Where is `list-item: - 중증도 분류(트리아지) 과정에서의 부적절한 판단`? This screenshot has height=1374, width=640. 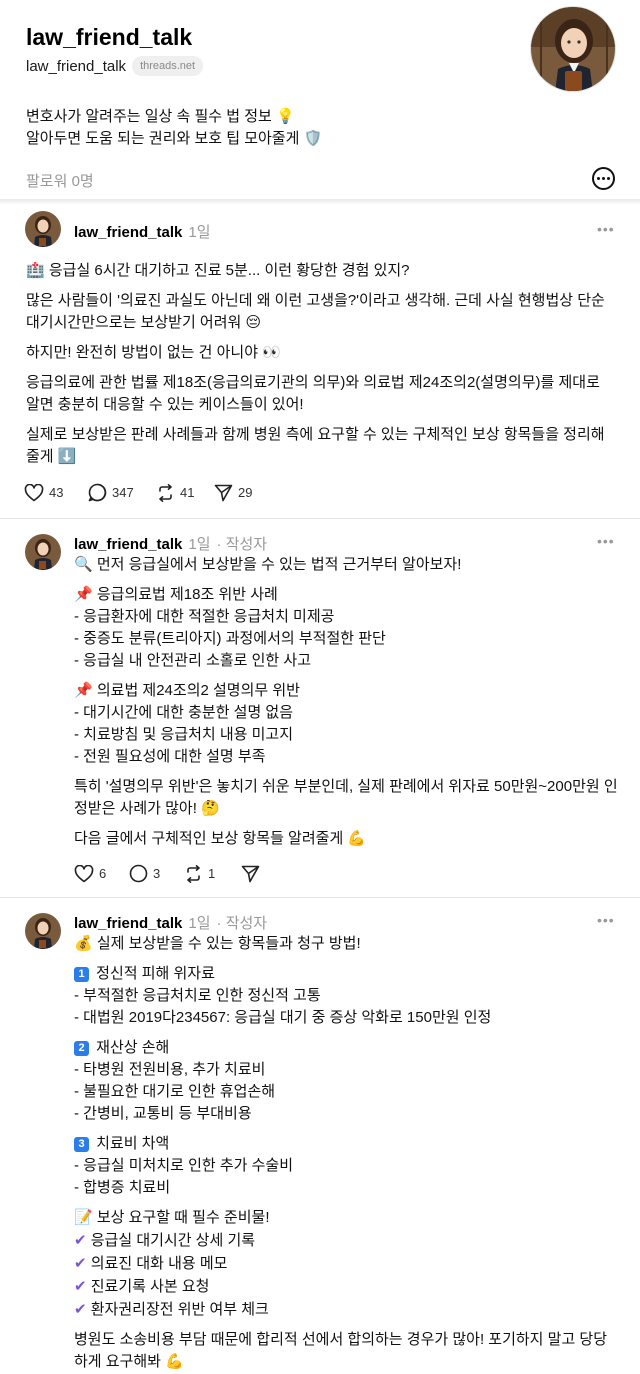
list-item: - 중증도 분류(트리아지) 과정에서의 부적절한 판단 is located at coordinates (230, 638).